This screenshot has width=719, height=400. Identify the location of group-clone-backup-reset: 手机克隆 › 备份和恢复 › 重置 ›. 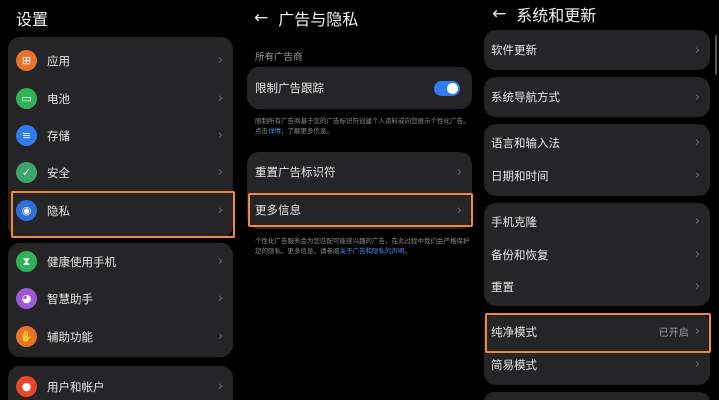
(597, 254).